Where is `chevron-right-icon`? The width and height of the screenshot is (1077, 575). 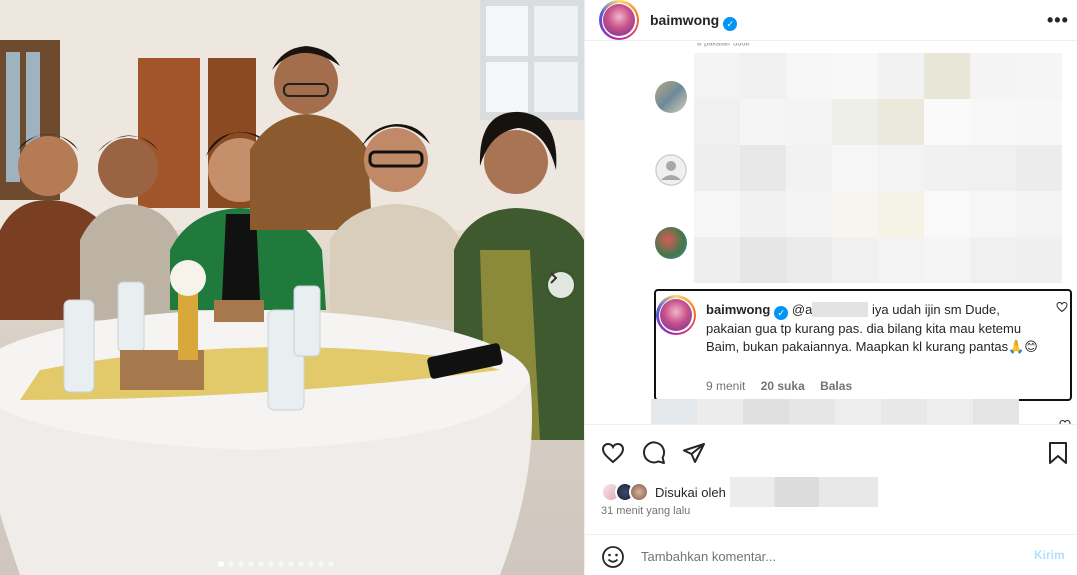
chevron-right-icon is located at coordinates (554, 278).